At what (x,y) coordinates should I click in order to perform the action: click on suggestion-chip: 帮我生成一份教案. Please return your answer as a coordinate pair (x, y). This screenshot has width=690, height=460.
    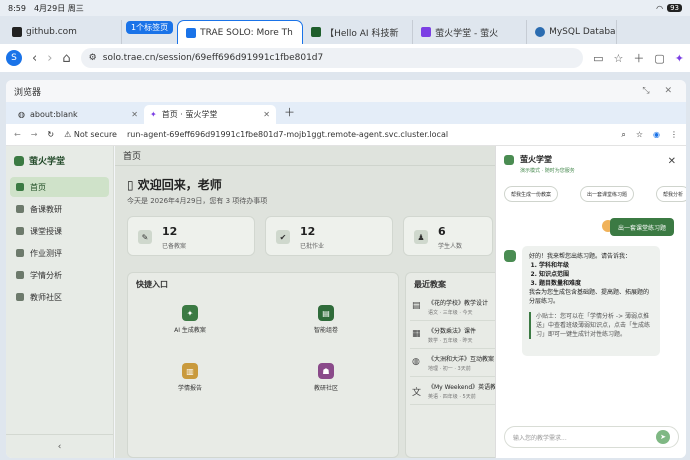
    Looking at the image, I should click on (531, 194).